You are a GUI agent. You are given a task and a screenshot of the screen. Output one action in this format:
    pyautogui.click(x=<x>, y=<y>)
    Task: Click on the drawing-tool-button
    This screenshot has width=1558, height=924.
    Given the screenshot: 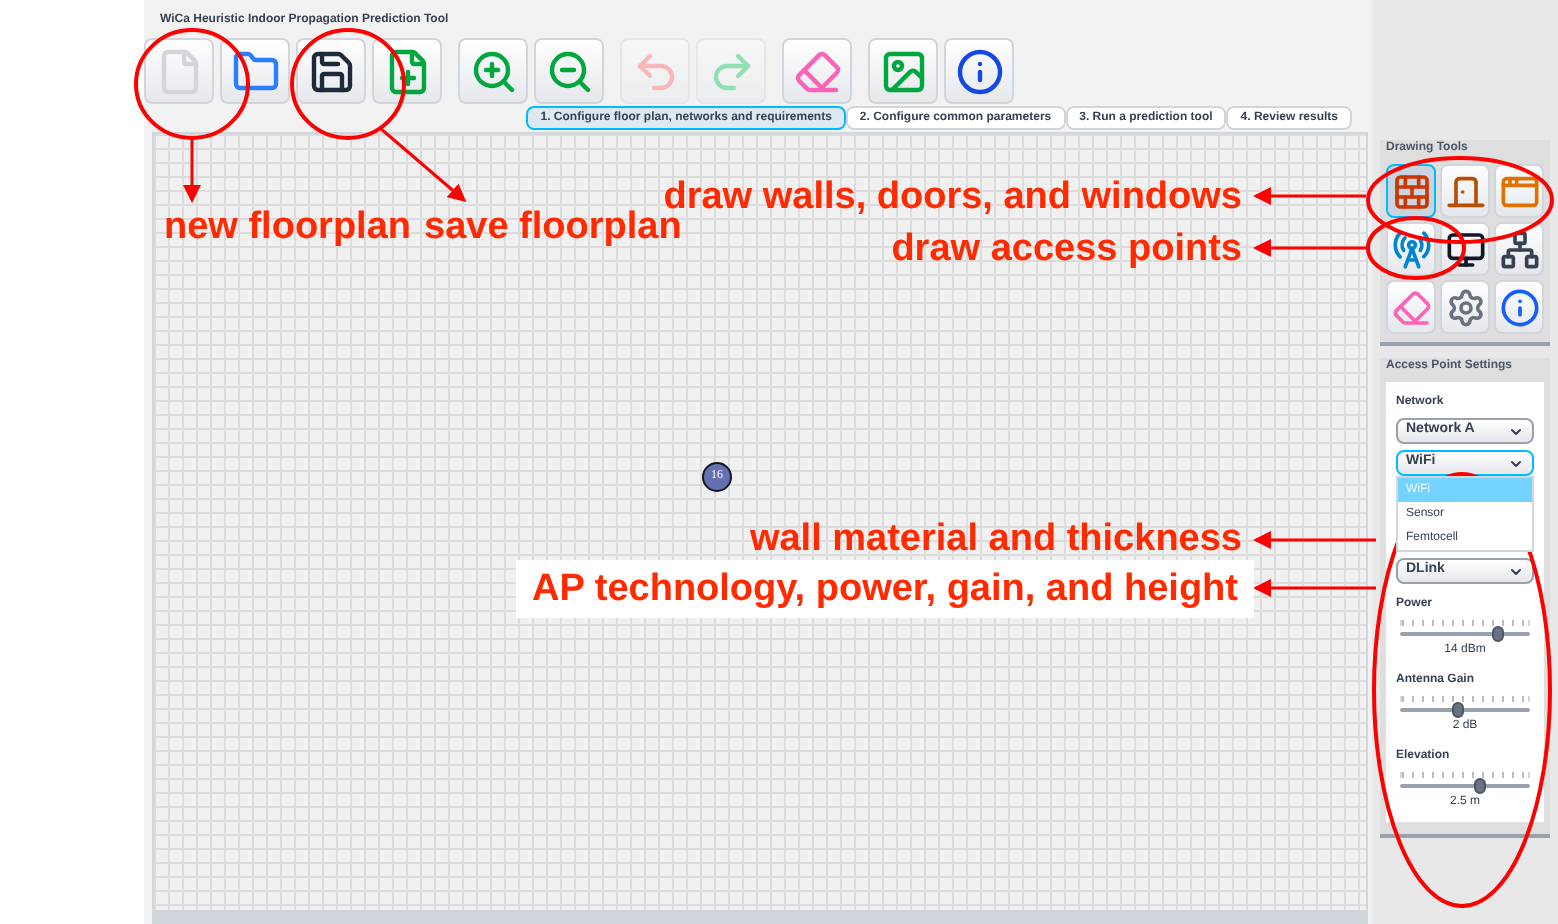 What is the action you would take?
    pyautogui.click(x=1519, y=249)
    